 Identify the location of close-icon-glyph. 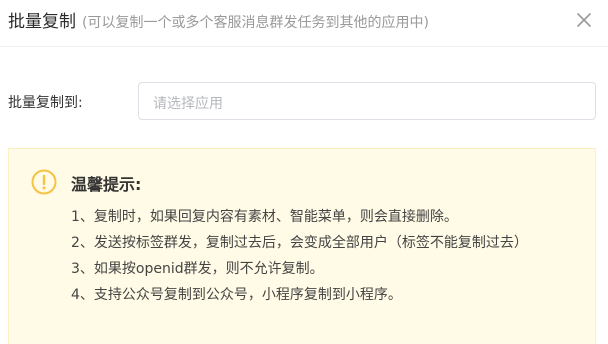
(584, 20).